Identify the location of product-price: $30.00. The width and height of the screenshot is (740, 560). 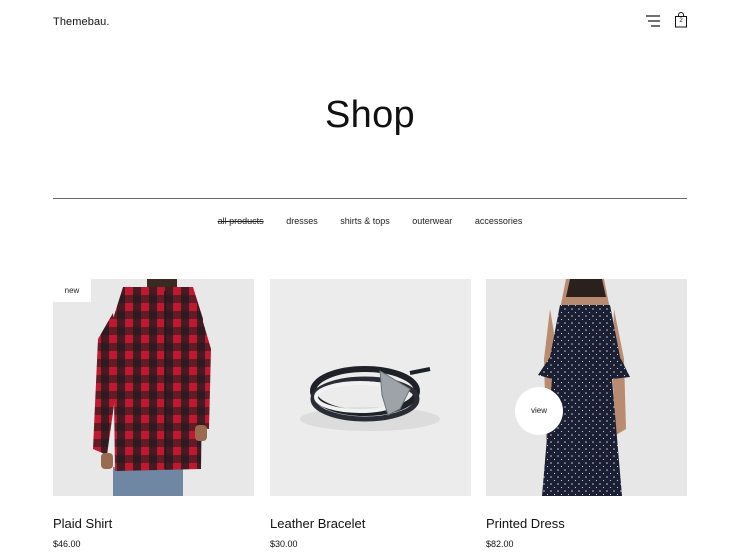
(284, 544).